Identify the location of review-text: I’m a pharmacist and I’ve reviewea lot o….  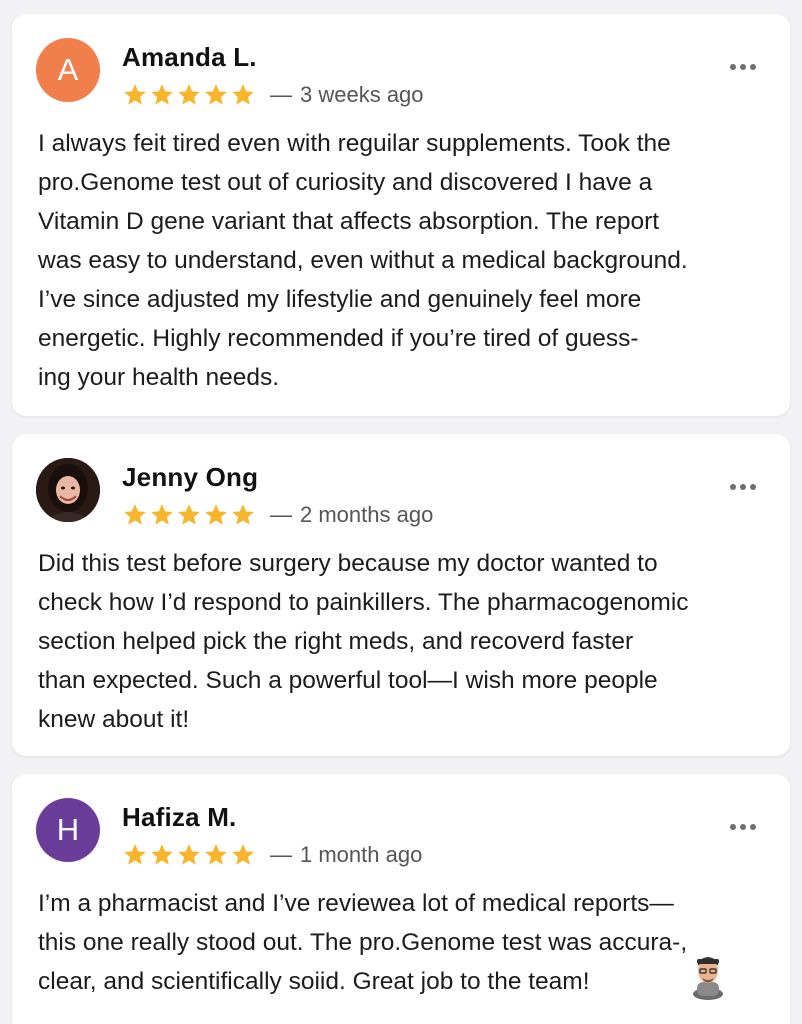
(408, 942).